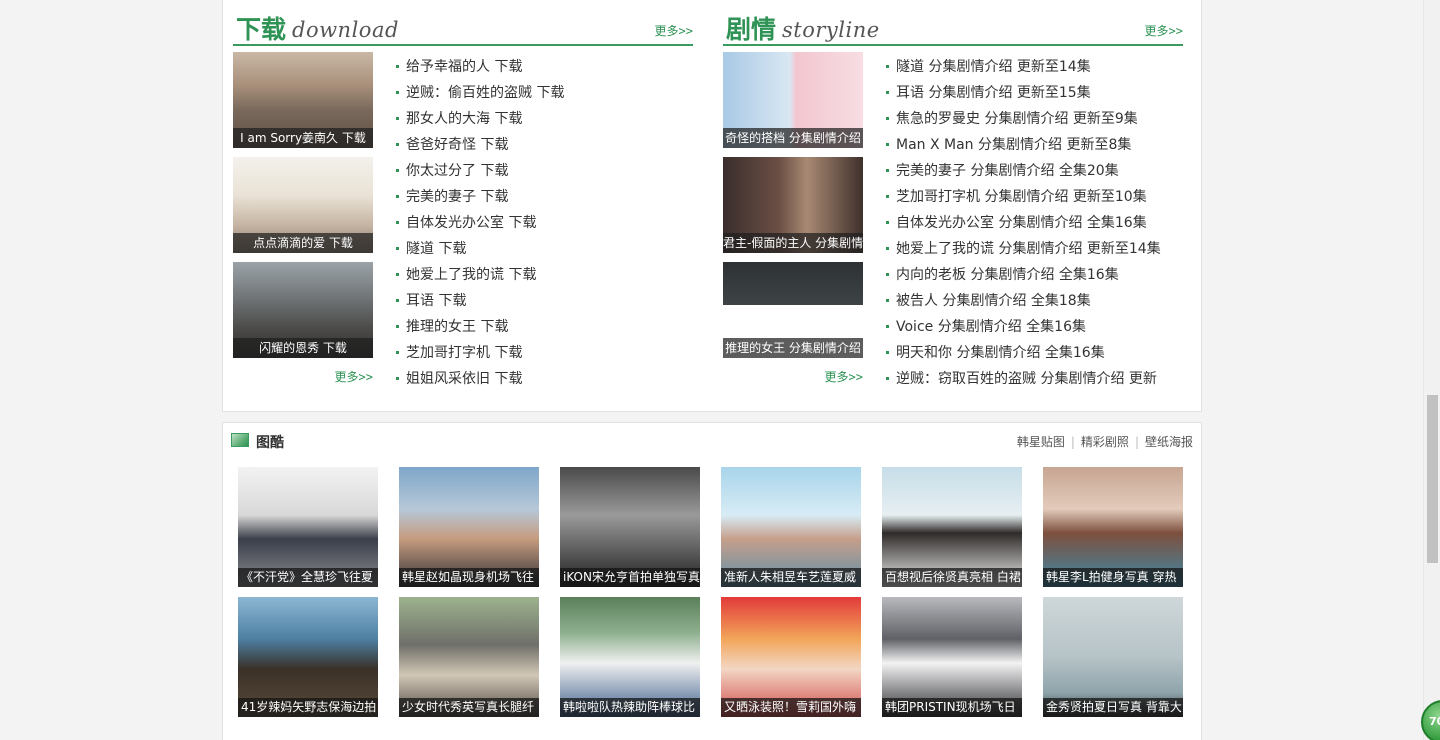 The height and width of the screenshot is (740, 1440). What do you see at coordinates (546, 145) in the screenshot?
I see `download-list-item: 爸爸好奇怪 下载` at bounding box center [546, 145].